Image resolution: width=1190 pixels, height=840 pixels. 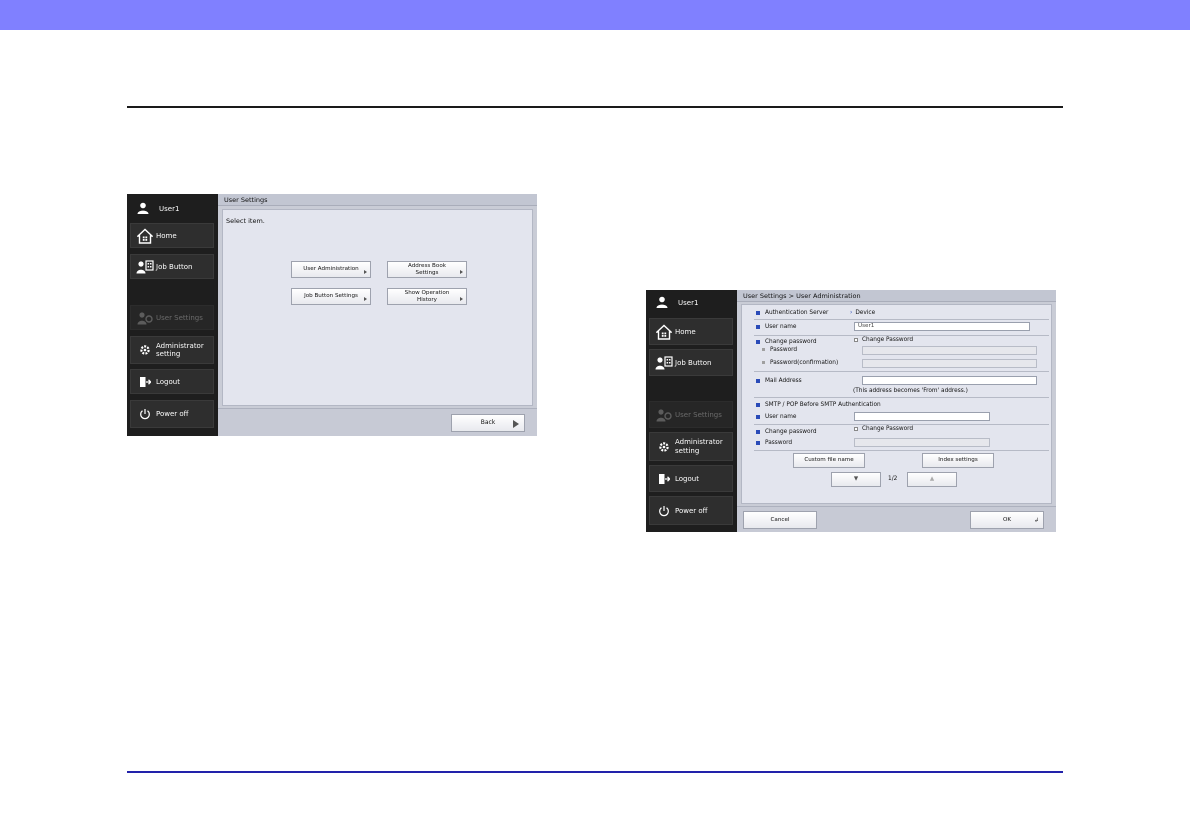 I want to click on password-confirm-label: Password(confirmation), so click(x=800, y=363).